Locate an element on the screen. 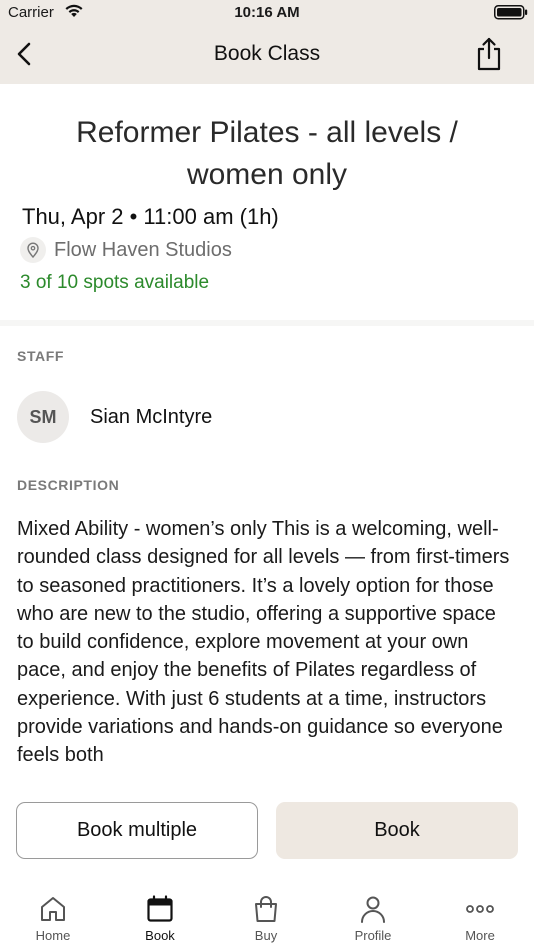 Image resolution: width=534 pixels, height=950 pixels. share-icon is located at coordinates (489, 54).